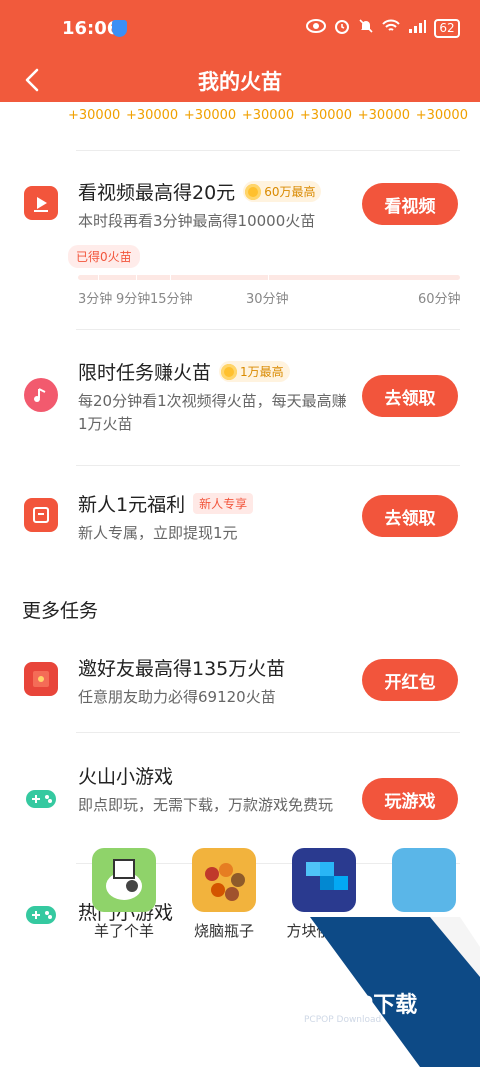 The height and width of the screenshot is (1067, 480). I want to click on video-task-title-text: 看视频最高得20元, so click(157, 193).